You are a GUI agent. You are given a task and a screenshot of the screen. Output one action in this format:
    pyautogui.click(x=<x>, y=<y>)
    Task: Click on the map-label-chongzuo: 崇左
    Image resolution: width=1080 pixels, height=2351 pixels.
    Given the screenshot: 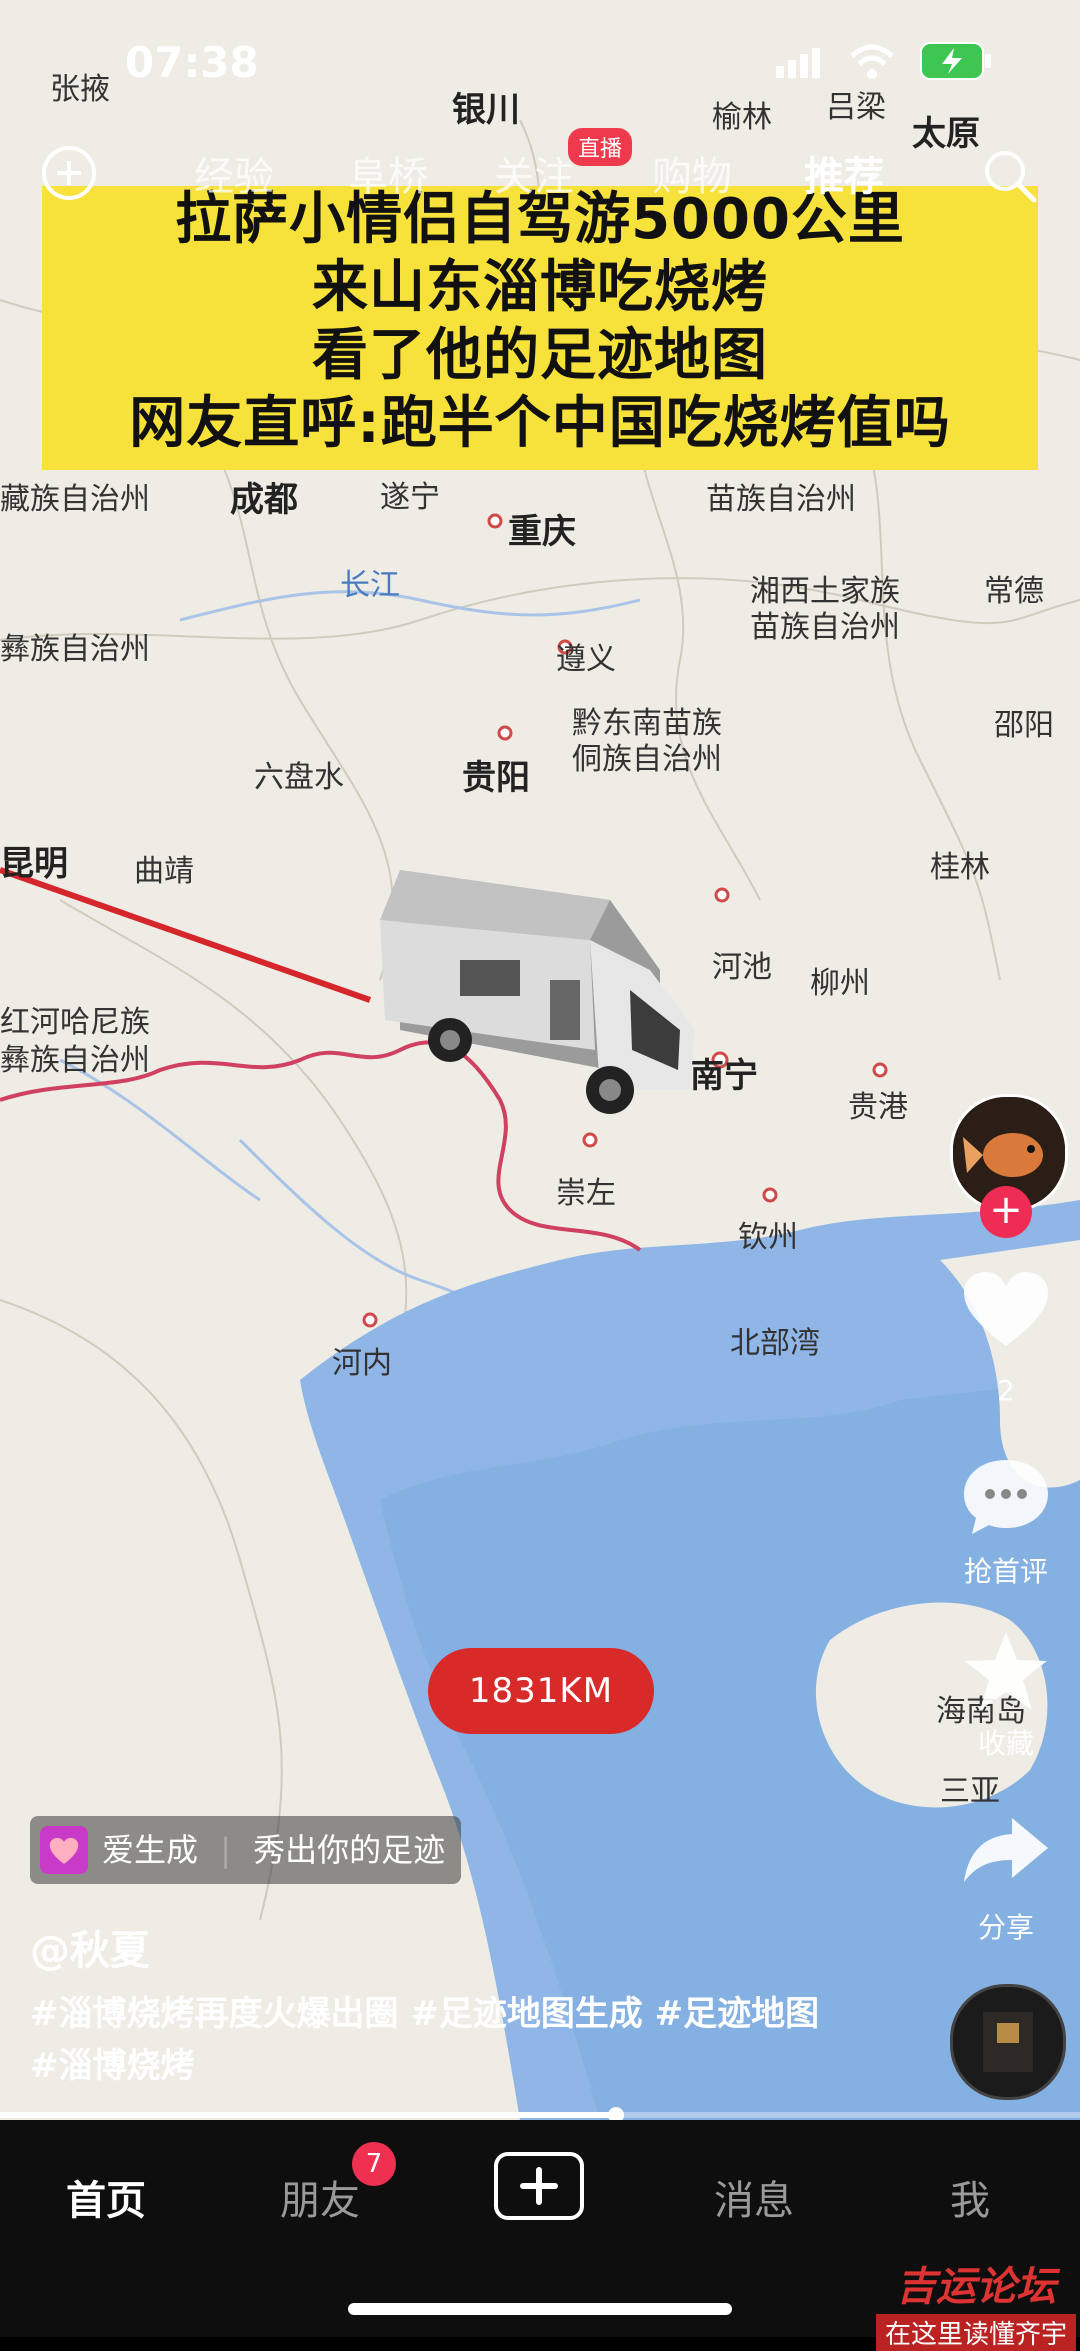 What is the action you would take?
    pyautogui.click(x=586, y=1193)
    